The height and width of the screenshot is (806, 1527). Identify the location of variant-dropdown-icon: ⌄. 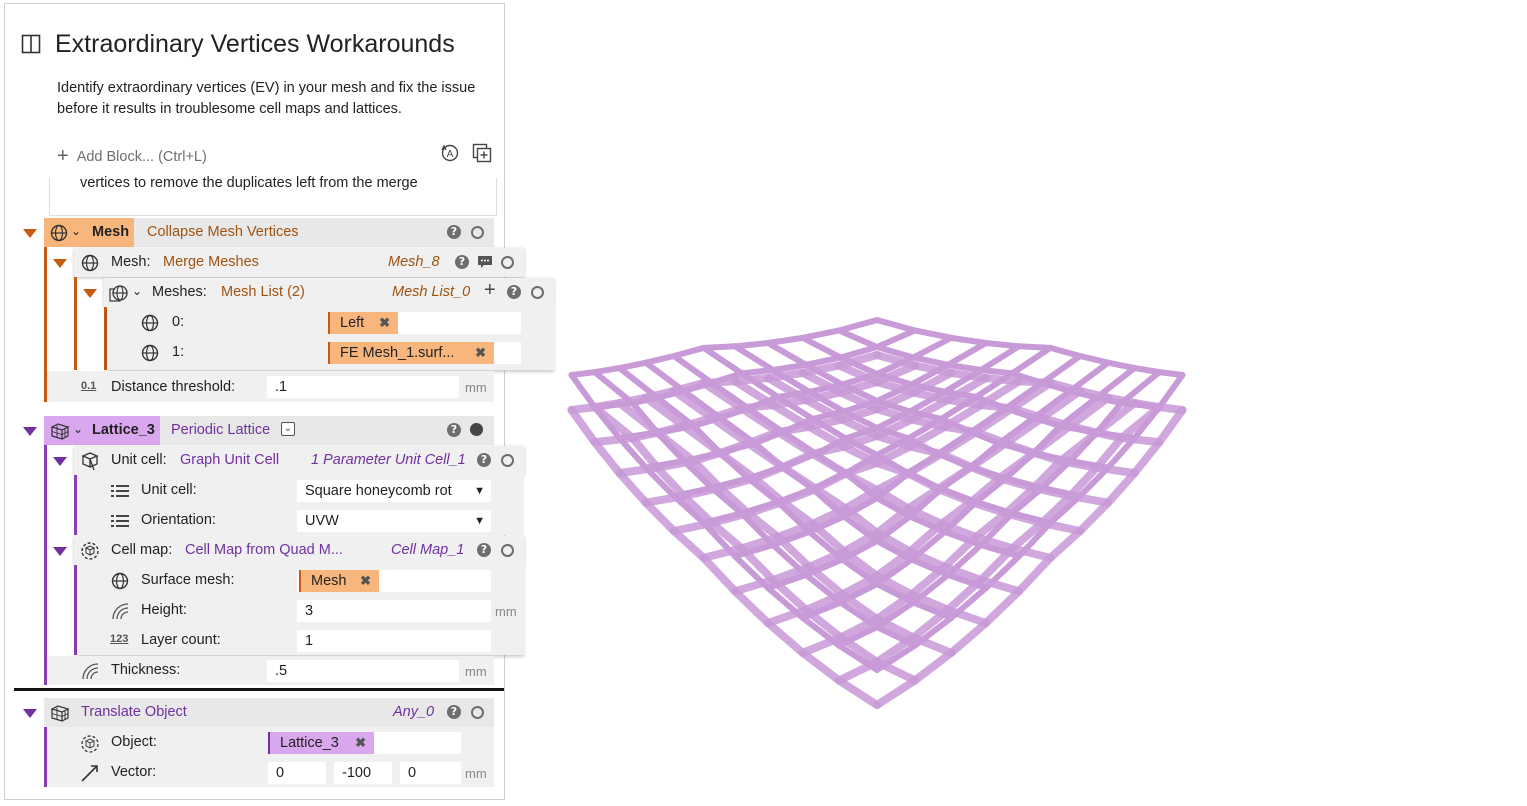
(288, 429).